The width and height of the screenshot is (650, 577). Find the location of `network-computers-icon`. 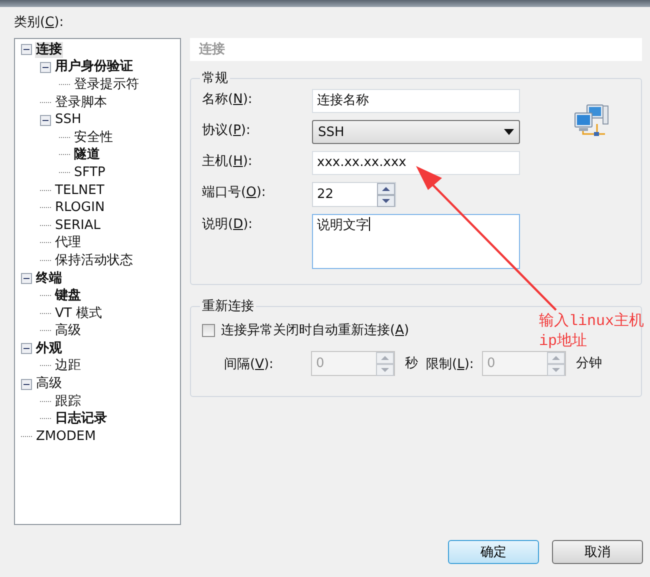

network-computers-icon is located at coordinates (591, 120).